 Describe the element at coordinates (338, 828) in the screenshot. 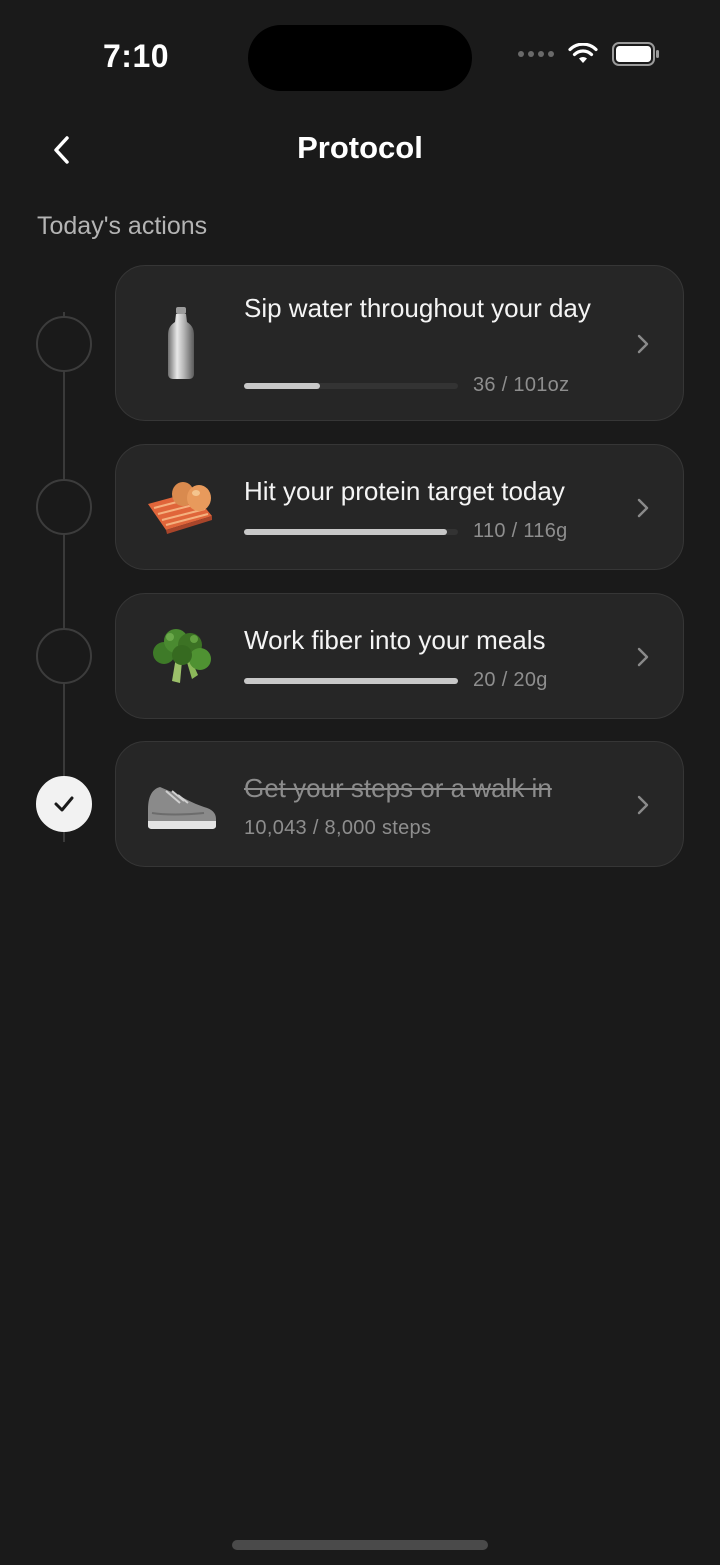

I see `action-value: 10,043 / 8,000 steps` at that location.